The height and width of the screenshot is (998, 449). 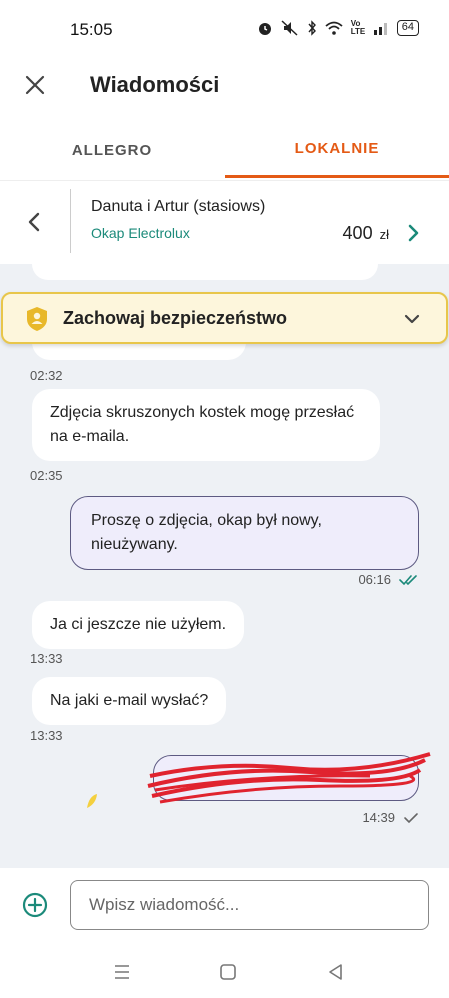 I want to click on message-time: 02:35, so click(x=46, y=475).